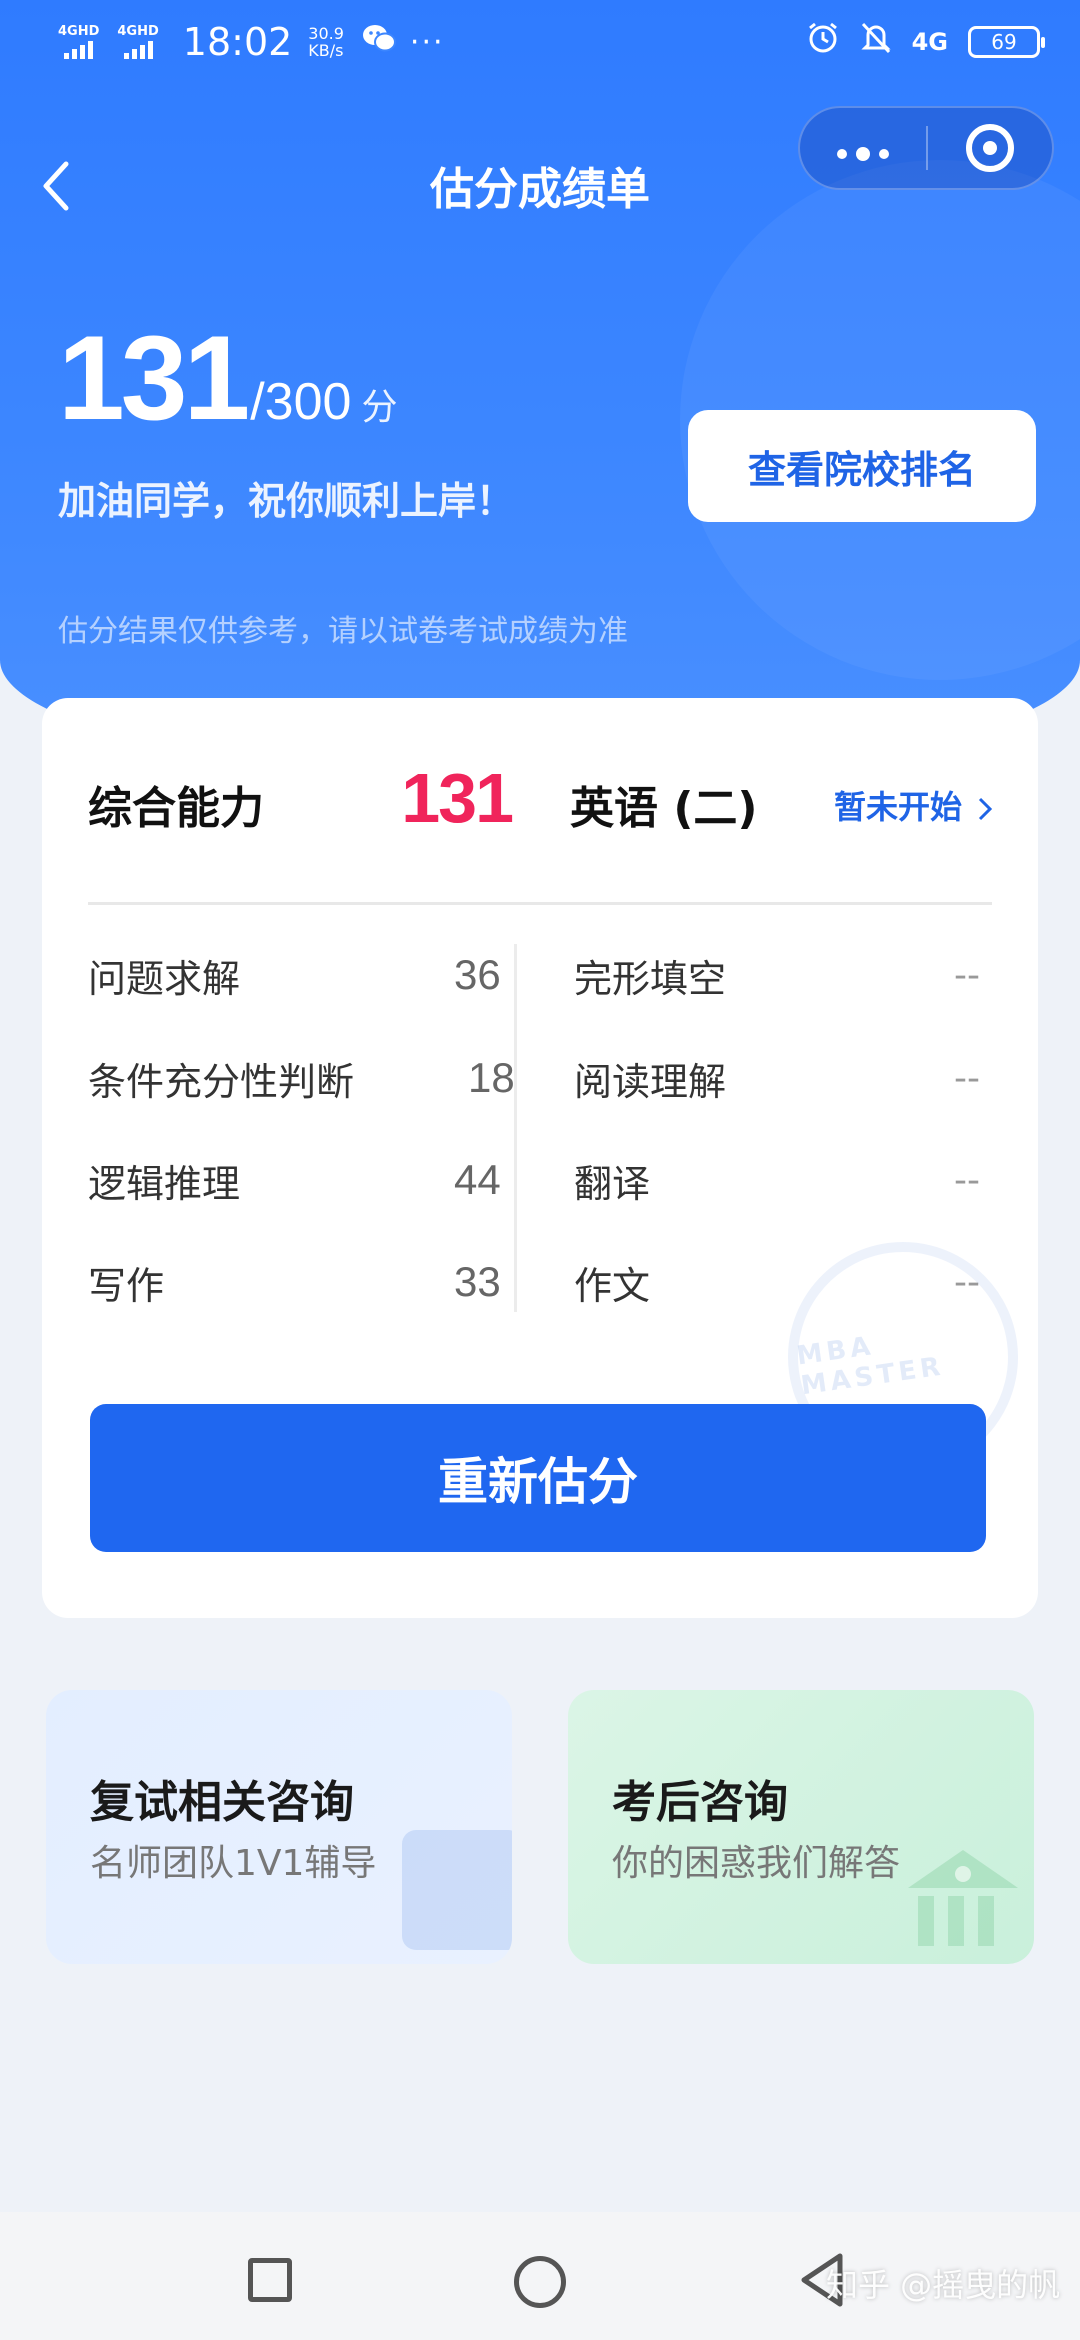 The height and width of the screenshot is (2340, 1080). I want to click on close-miniprogram-button, so click(990, 148).